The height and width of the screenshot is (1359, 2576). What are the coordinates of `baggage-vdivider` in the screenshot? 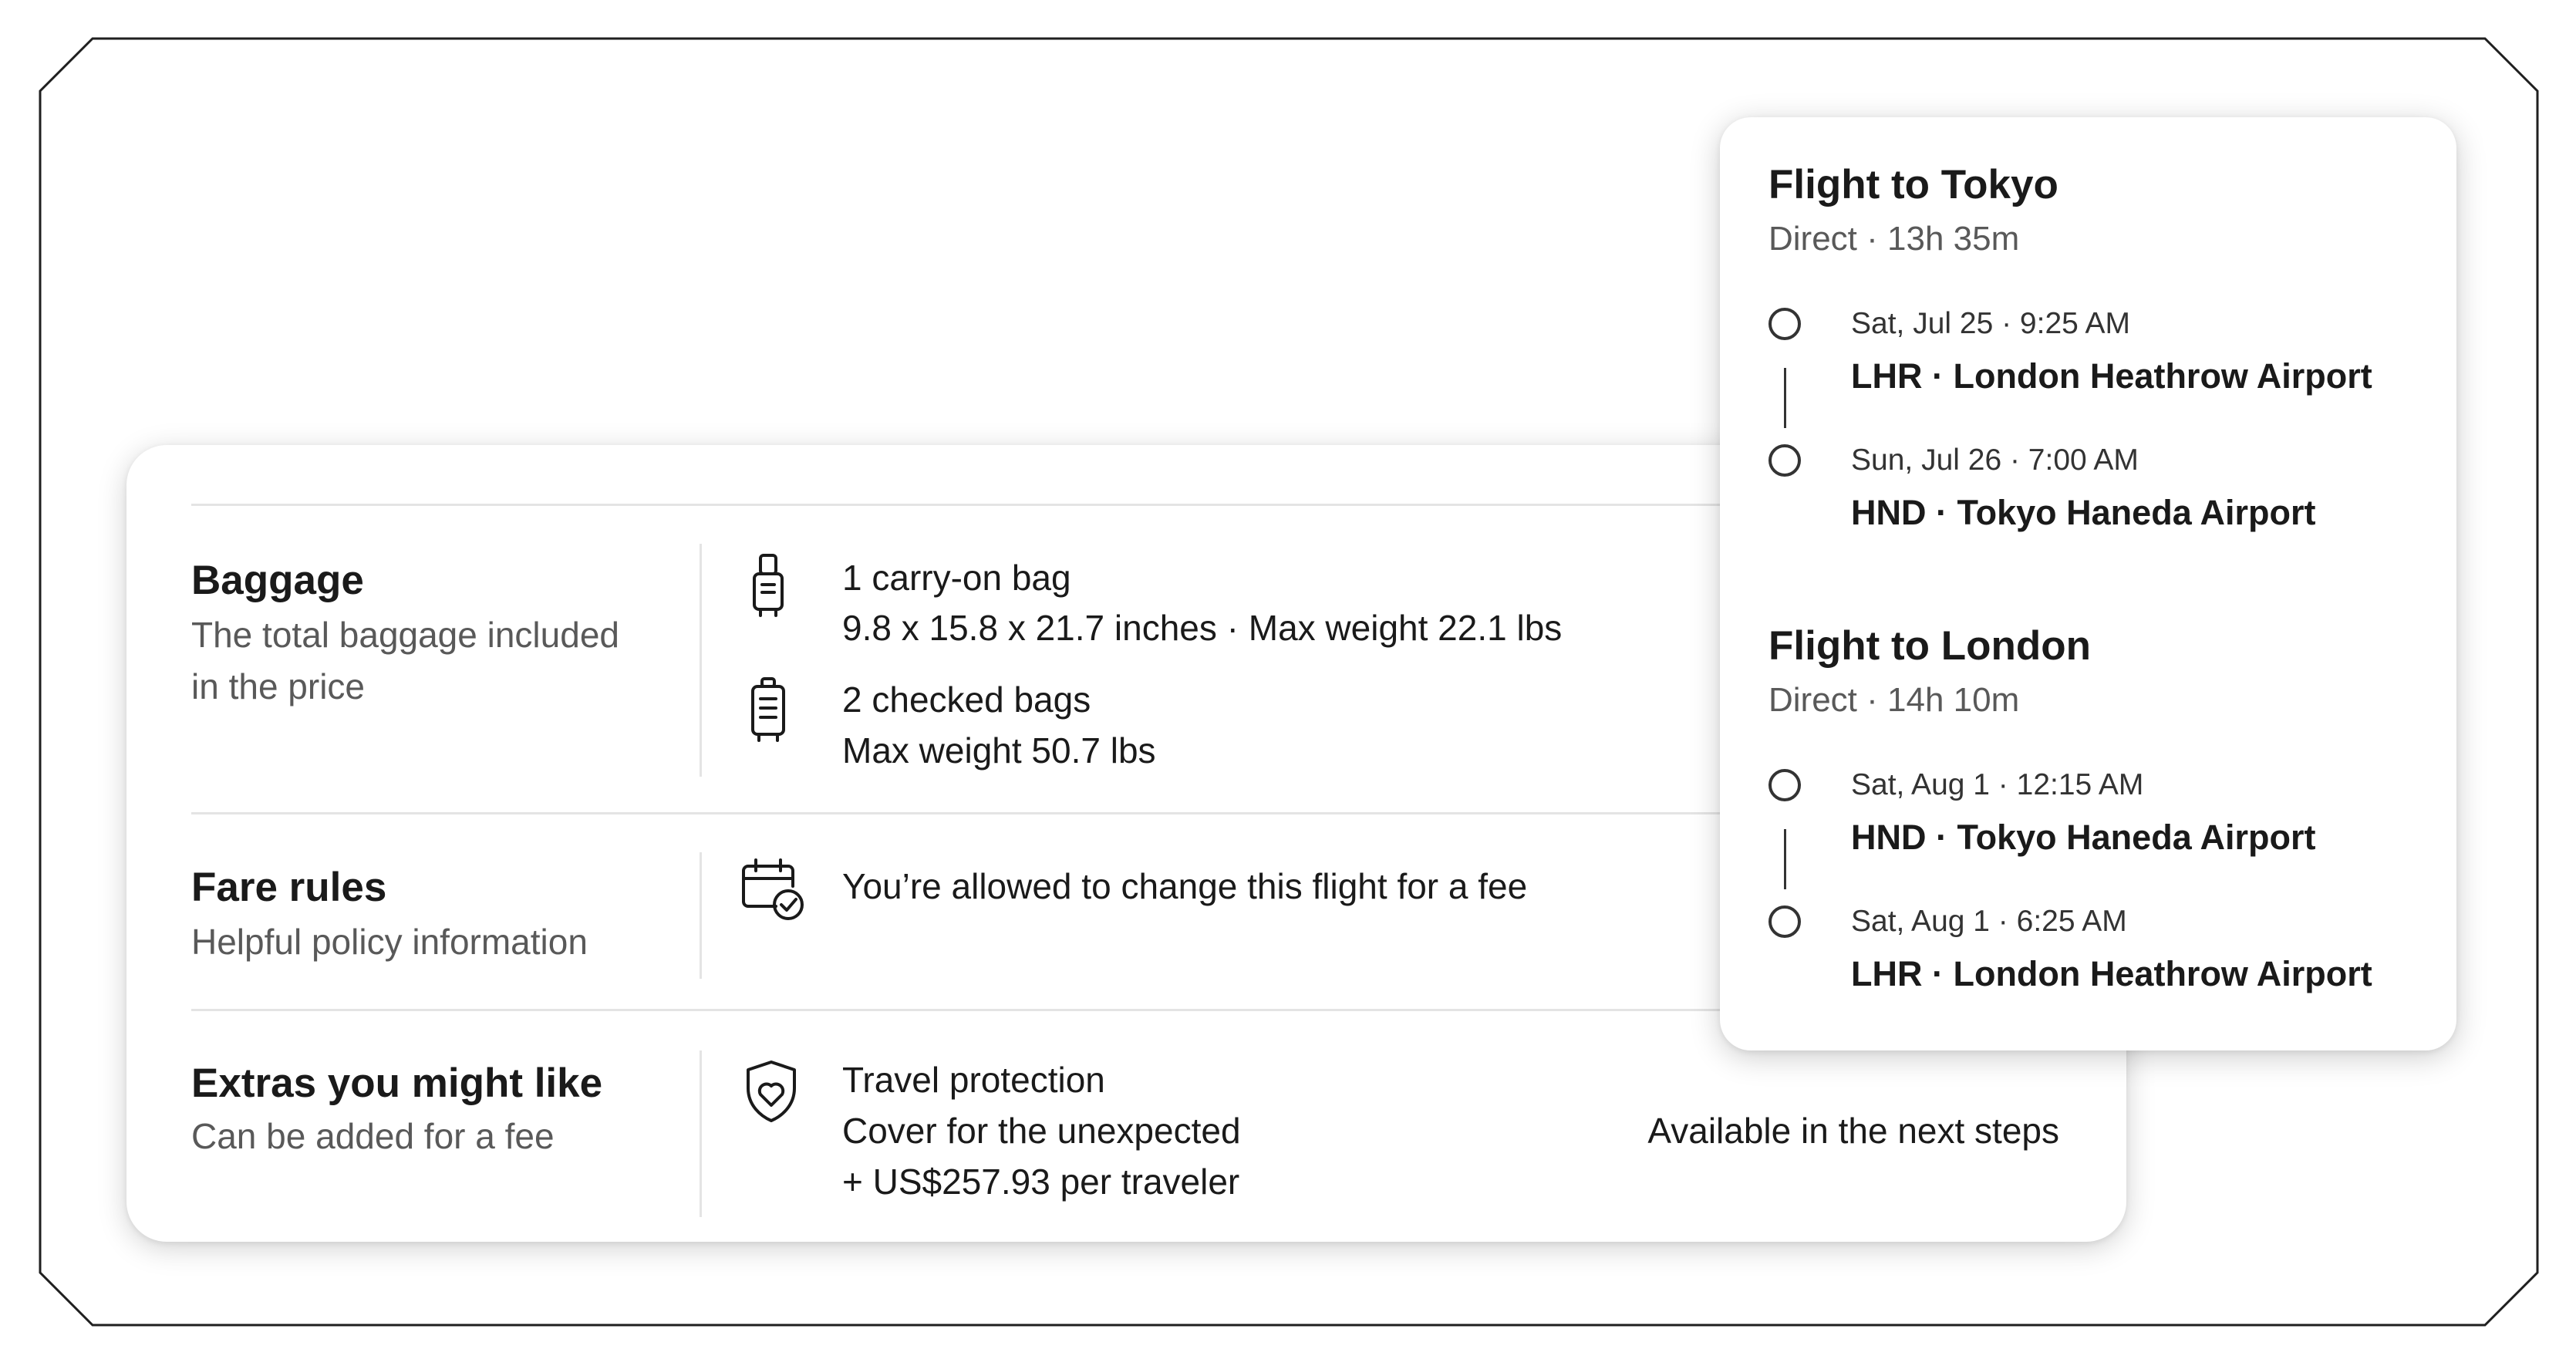 It's located at (701, 661).